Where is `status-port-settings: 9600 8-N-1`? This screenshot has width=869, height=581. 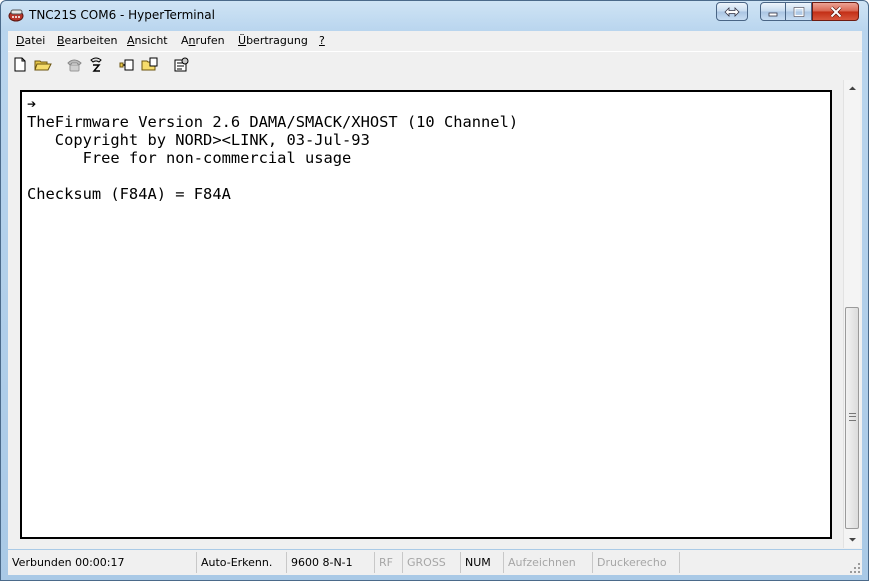 status-port-settings: 9600 8-N-1 is located at coordinates (331, 562).